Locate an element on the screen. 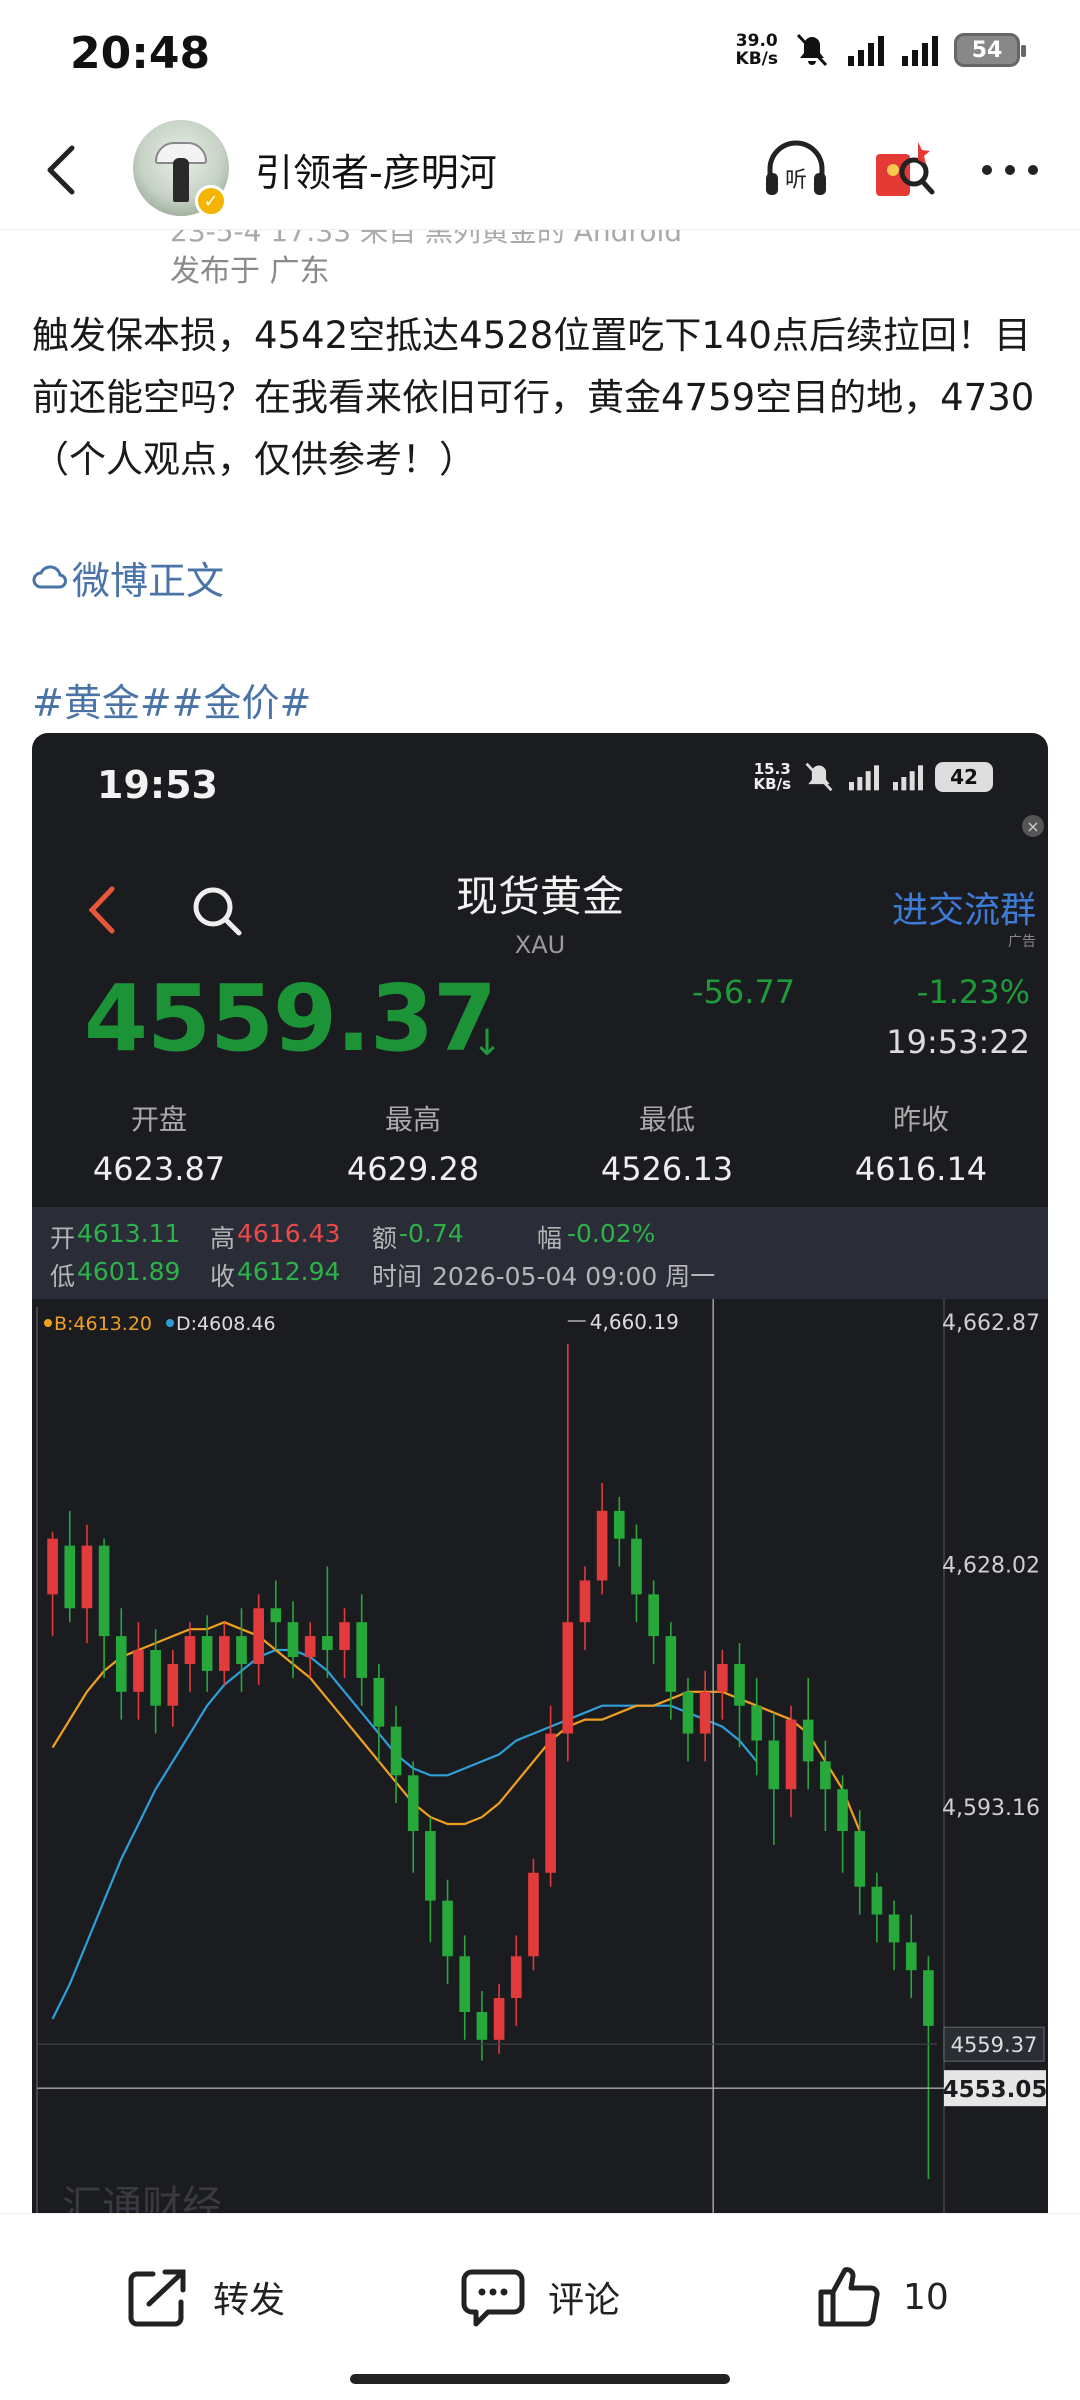 The height and width of the screenshot is (2400, 1080). repost-label: 转发 is located at coordinates (249, 2300).